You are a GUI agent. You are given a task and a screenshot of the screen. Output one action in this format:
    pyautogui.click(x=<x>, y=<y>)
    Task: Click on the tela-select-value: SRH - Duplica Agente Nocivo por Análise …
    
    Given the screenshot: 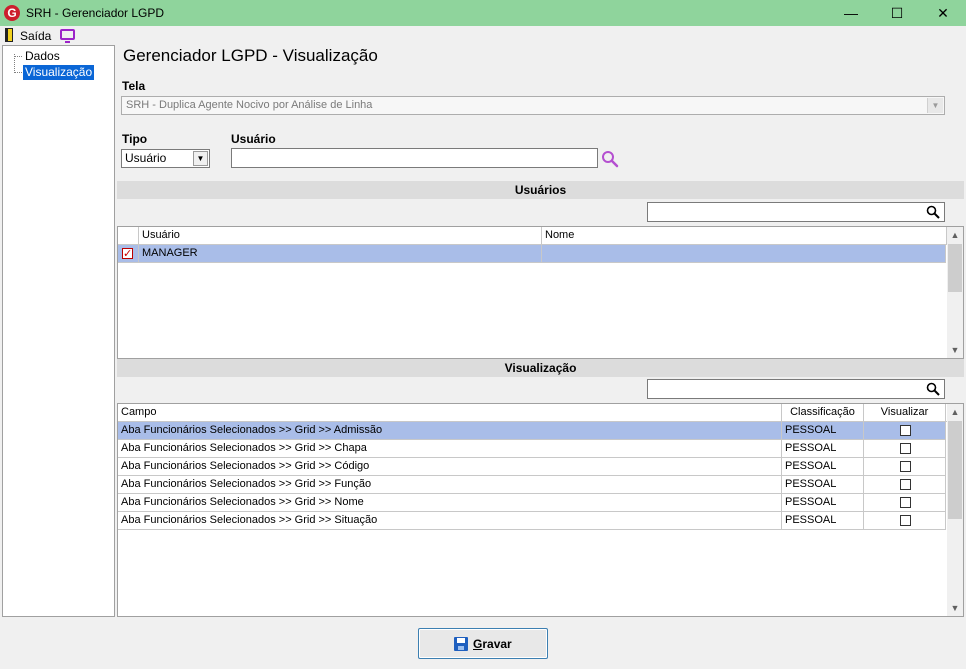 What is the action you would take?
    pyautogui.click(x=249, y=105)
    